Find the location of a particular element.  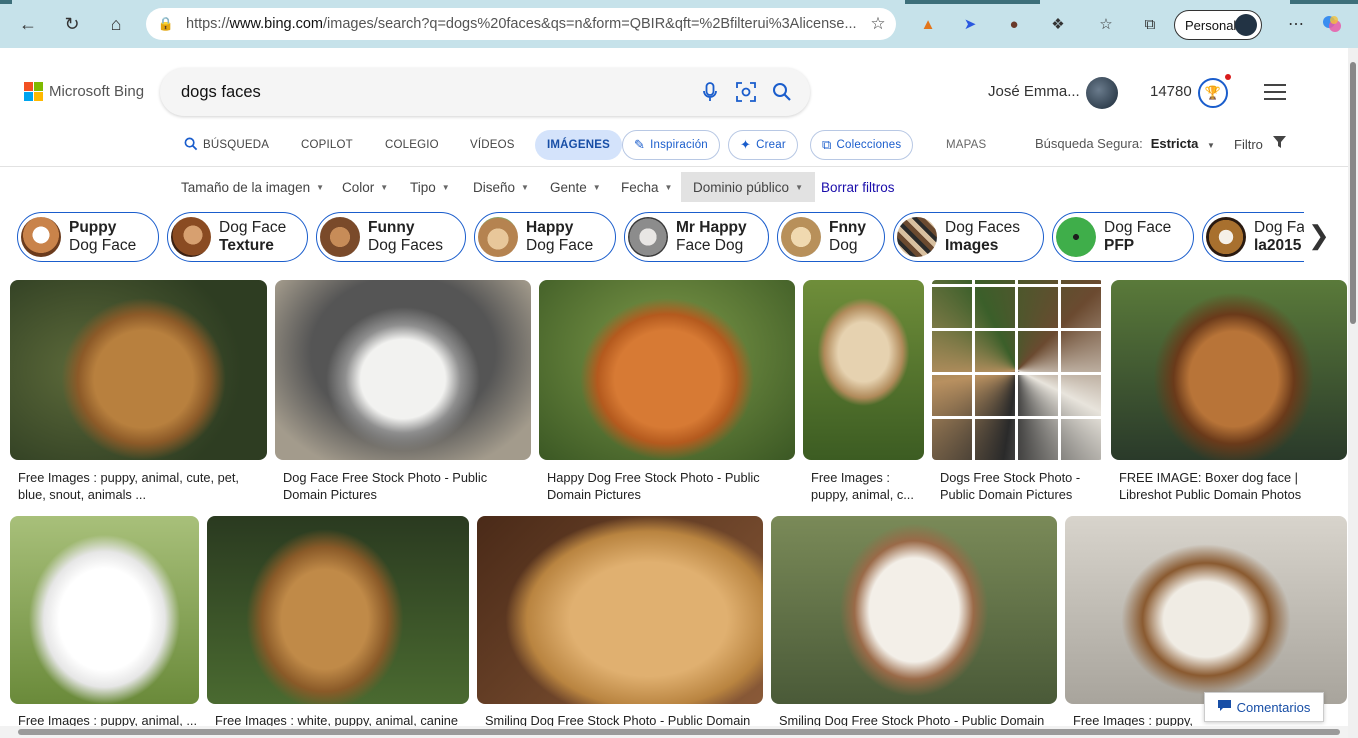

filter-date: Fecha ▼ is located at coordinates (646, 187).